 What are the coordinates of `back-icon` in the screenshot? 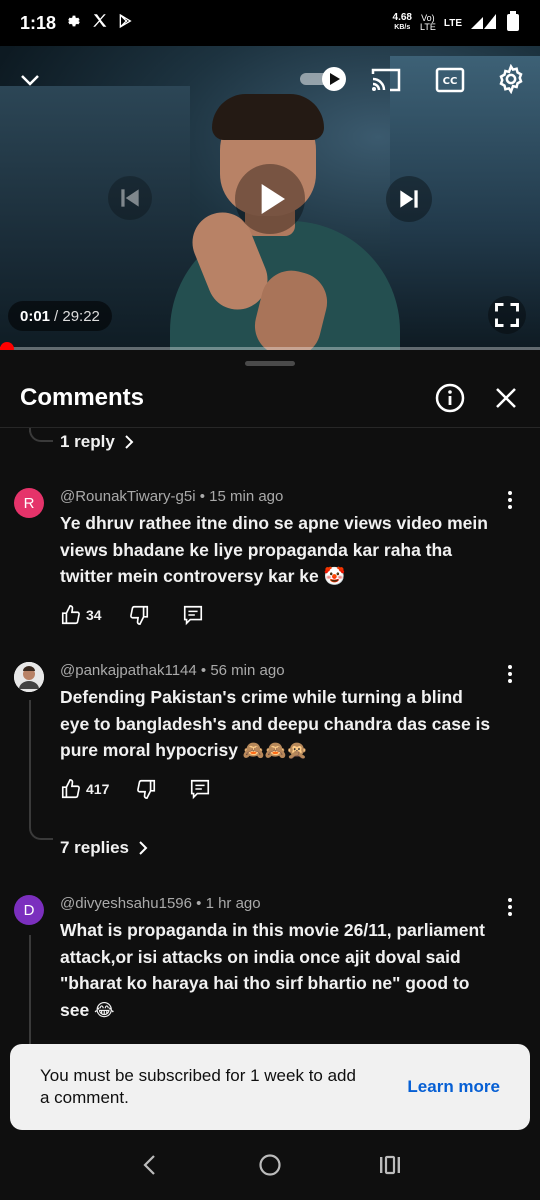 It's located at (150, 1165).